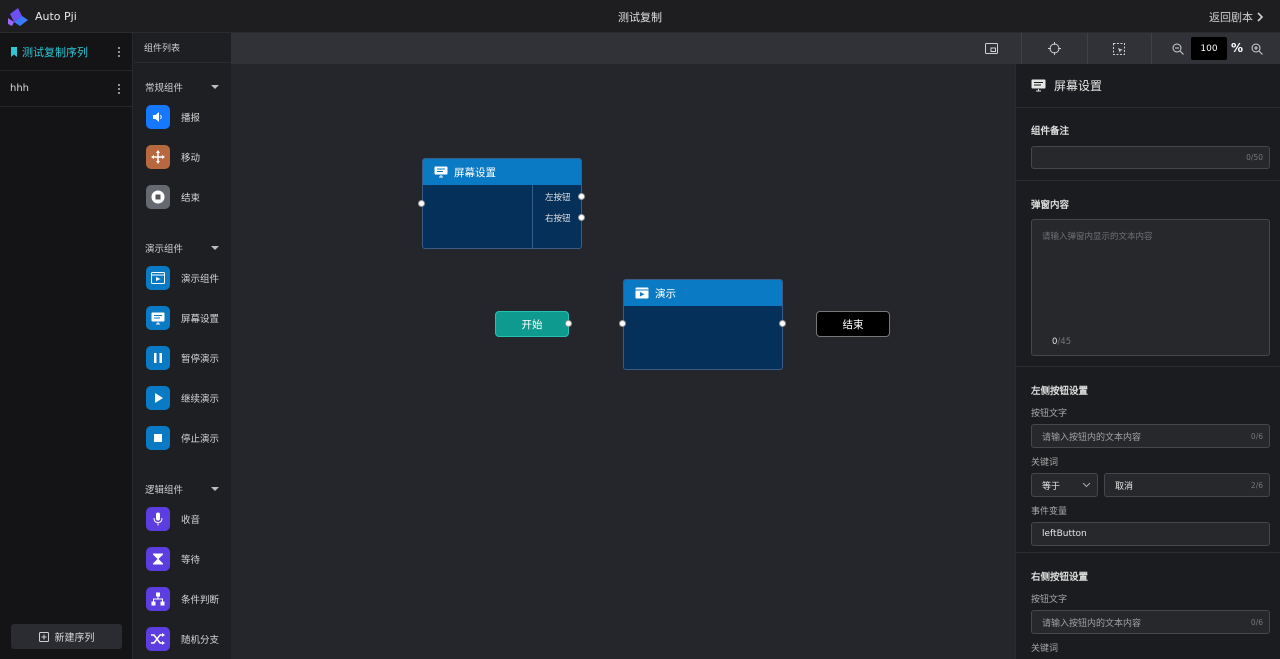 This screenshot has height=659, width=1280. Describe the element at coordinates (1054, 48) in the screenshot. I see `locate-center-icon` at that location.